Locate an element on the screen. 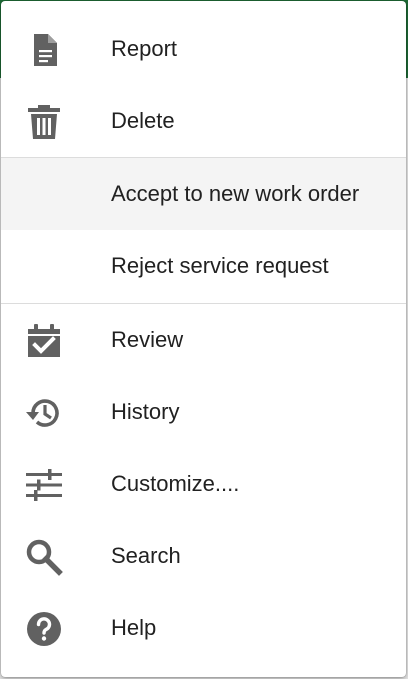 This screenshot has height=679, width=408. menu-item-report: Report is located at coordinates (203, 49).